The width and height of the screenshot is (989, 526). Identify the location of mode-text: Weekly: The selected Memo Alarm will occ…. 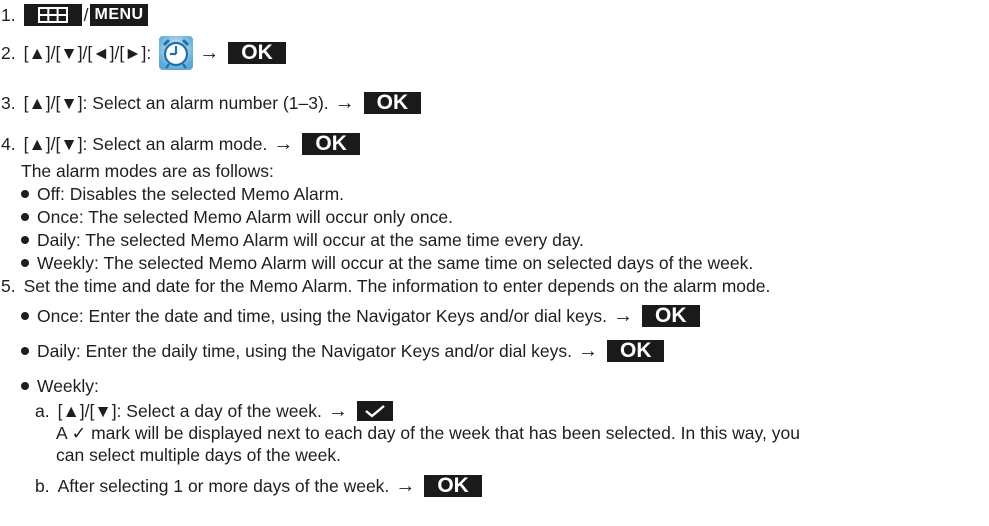
(395, 263).